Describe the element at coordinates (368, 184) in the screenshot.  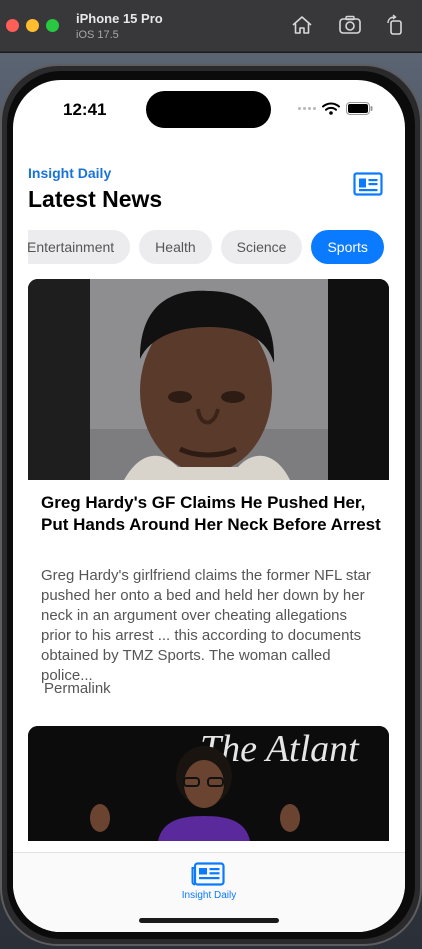
I see `news-card-icon` at that location.